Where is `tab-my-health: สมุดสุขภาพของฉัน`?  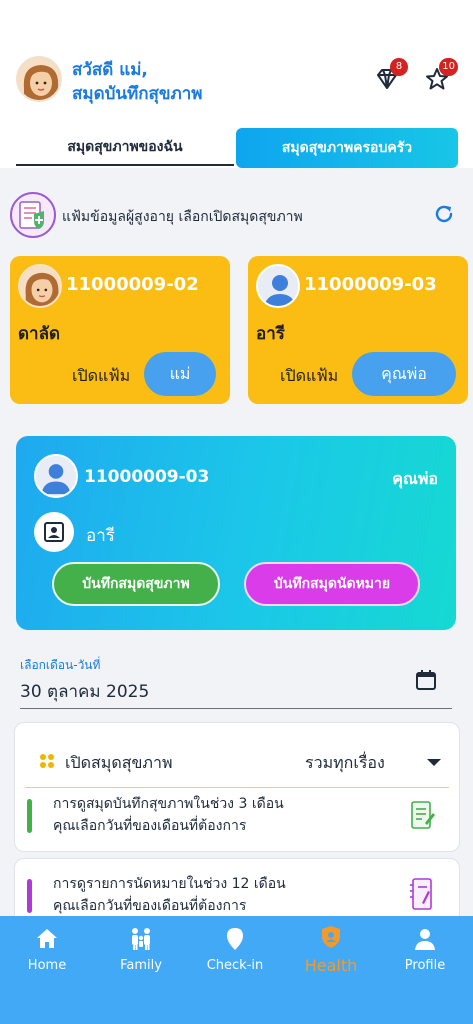 tab-my-health: สมุดสุขภาพของฉัน is located at coordinates (125, 147).